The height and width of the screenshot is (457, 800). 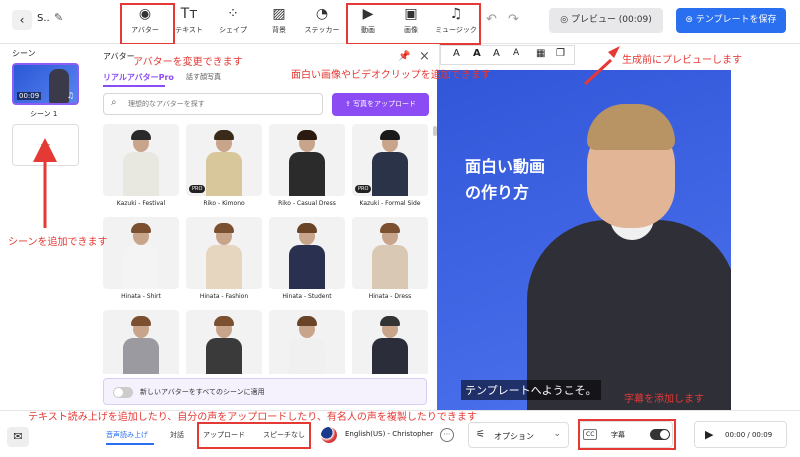 I want to click on annotation-scene: シーンを追加できます, so click(x=58, y=242).